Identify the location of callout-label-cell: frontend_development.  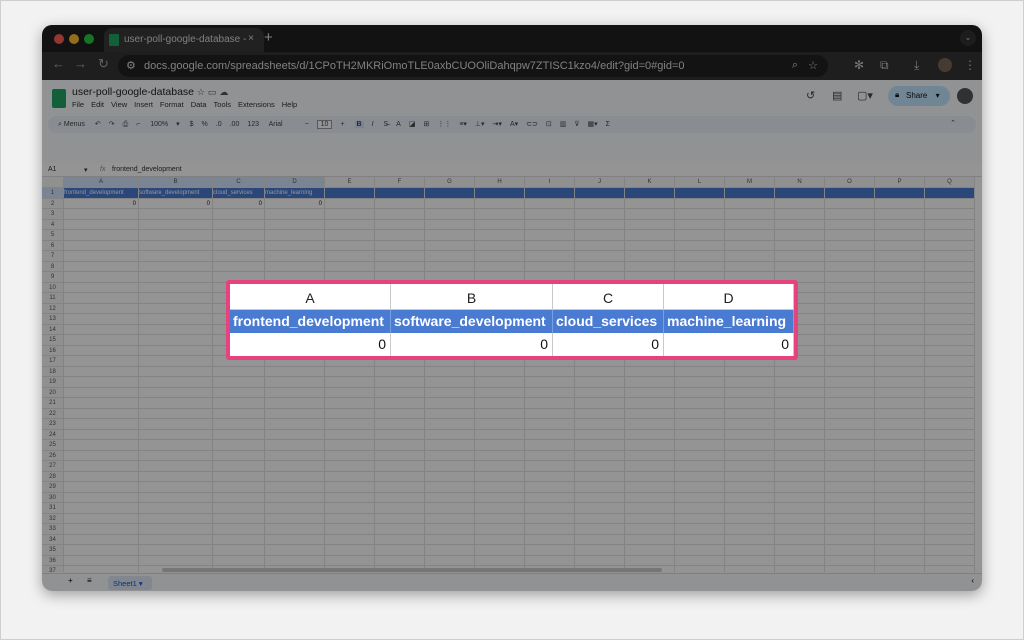
(310, 321).